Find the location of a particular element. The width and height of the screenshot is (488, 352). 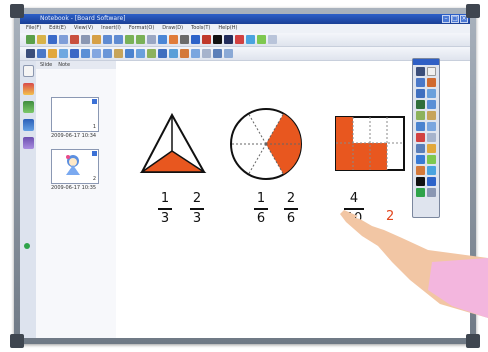

hand-pointing is located at coordinates (414, 264).